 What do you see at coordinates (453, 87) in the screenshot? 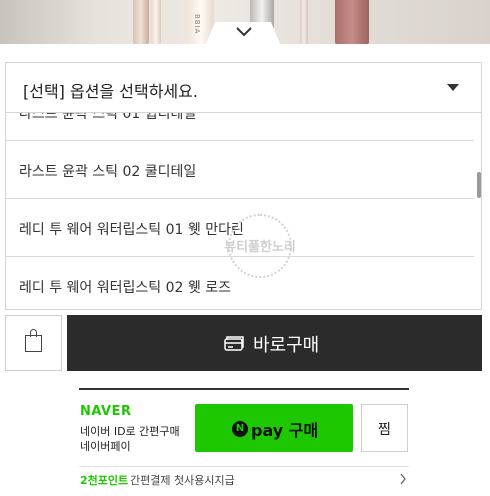
I see `caret-down-icon` at bounding box center [453, 87].